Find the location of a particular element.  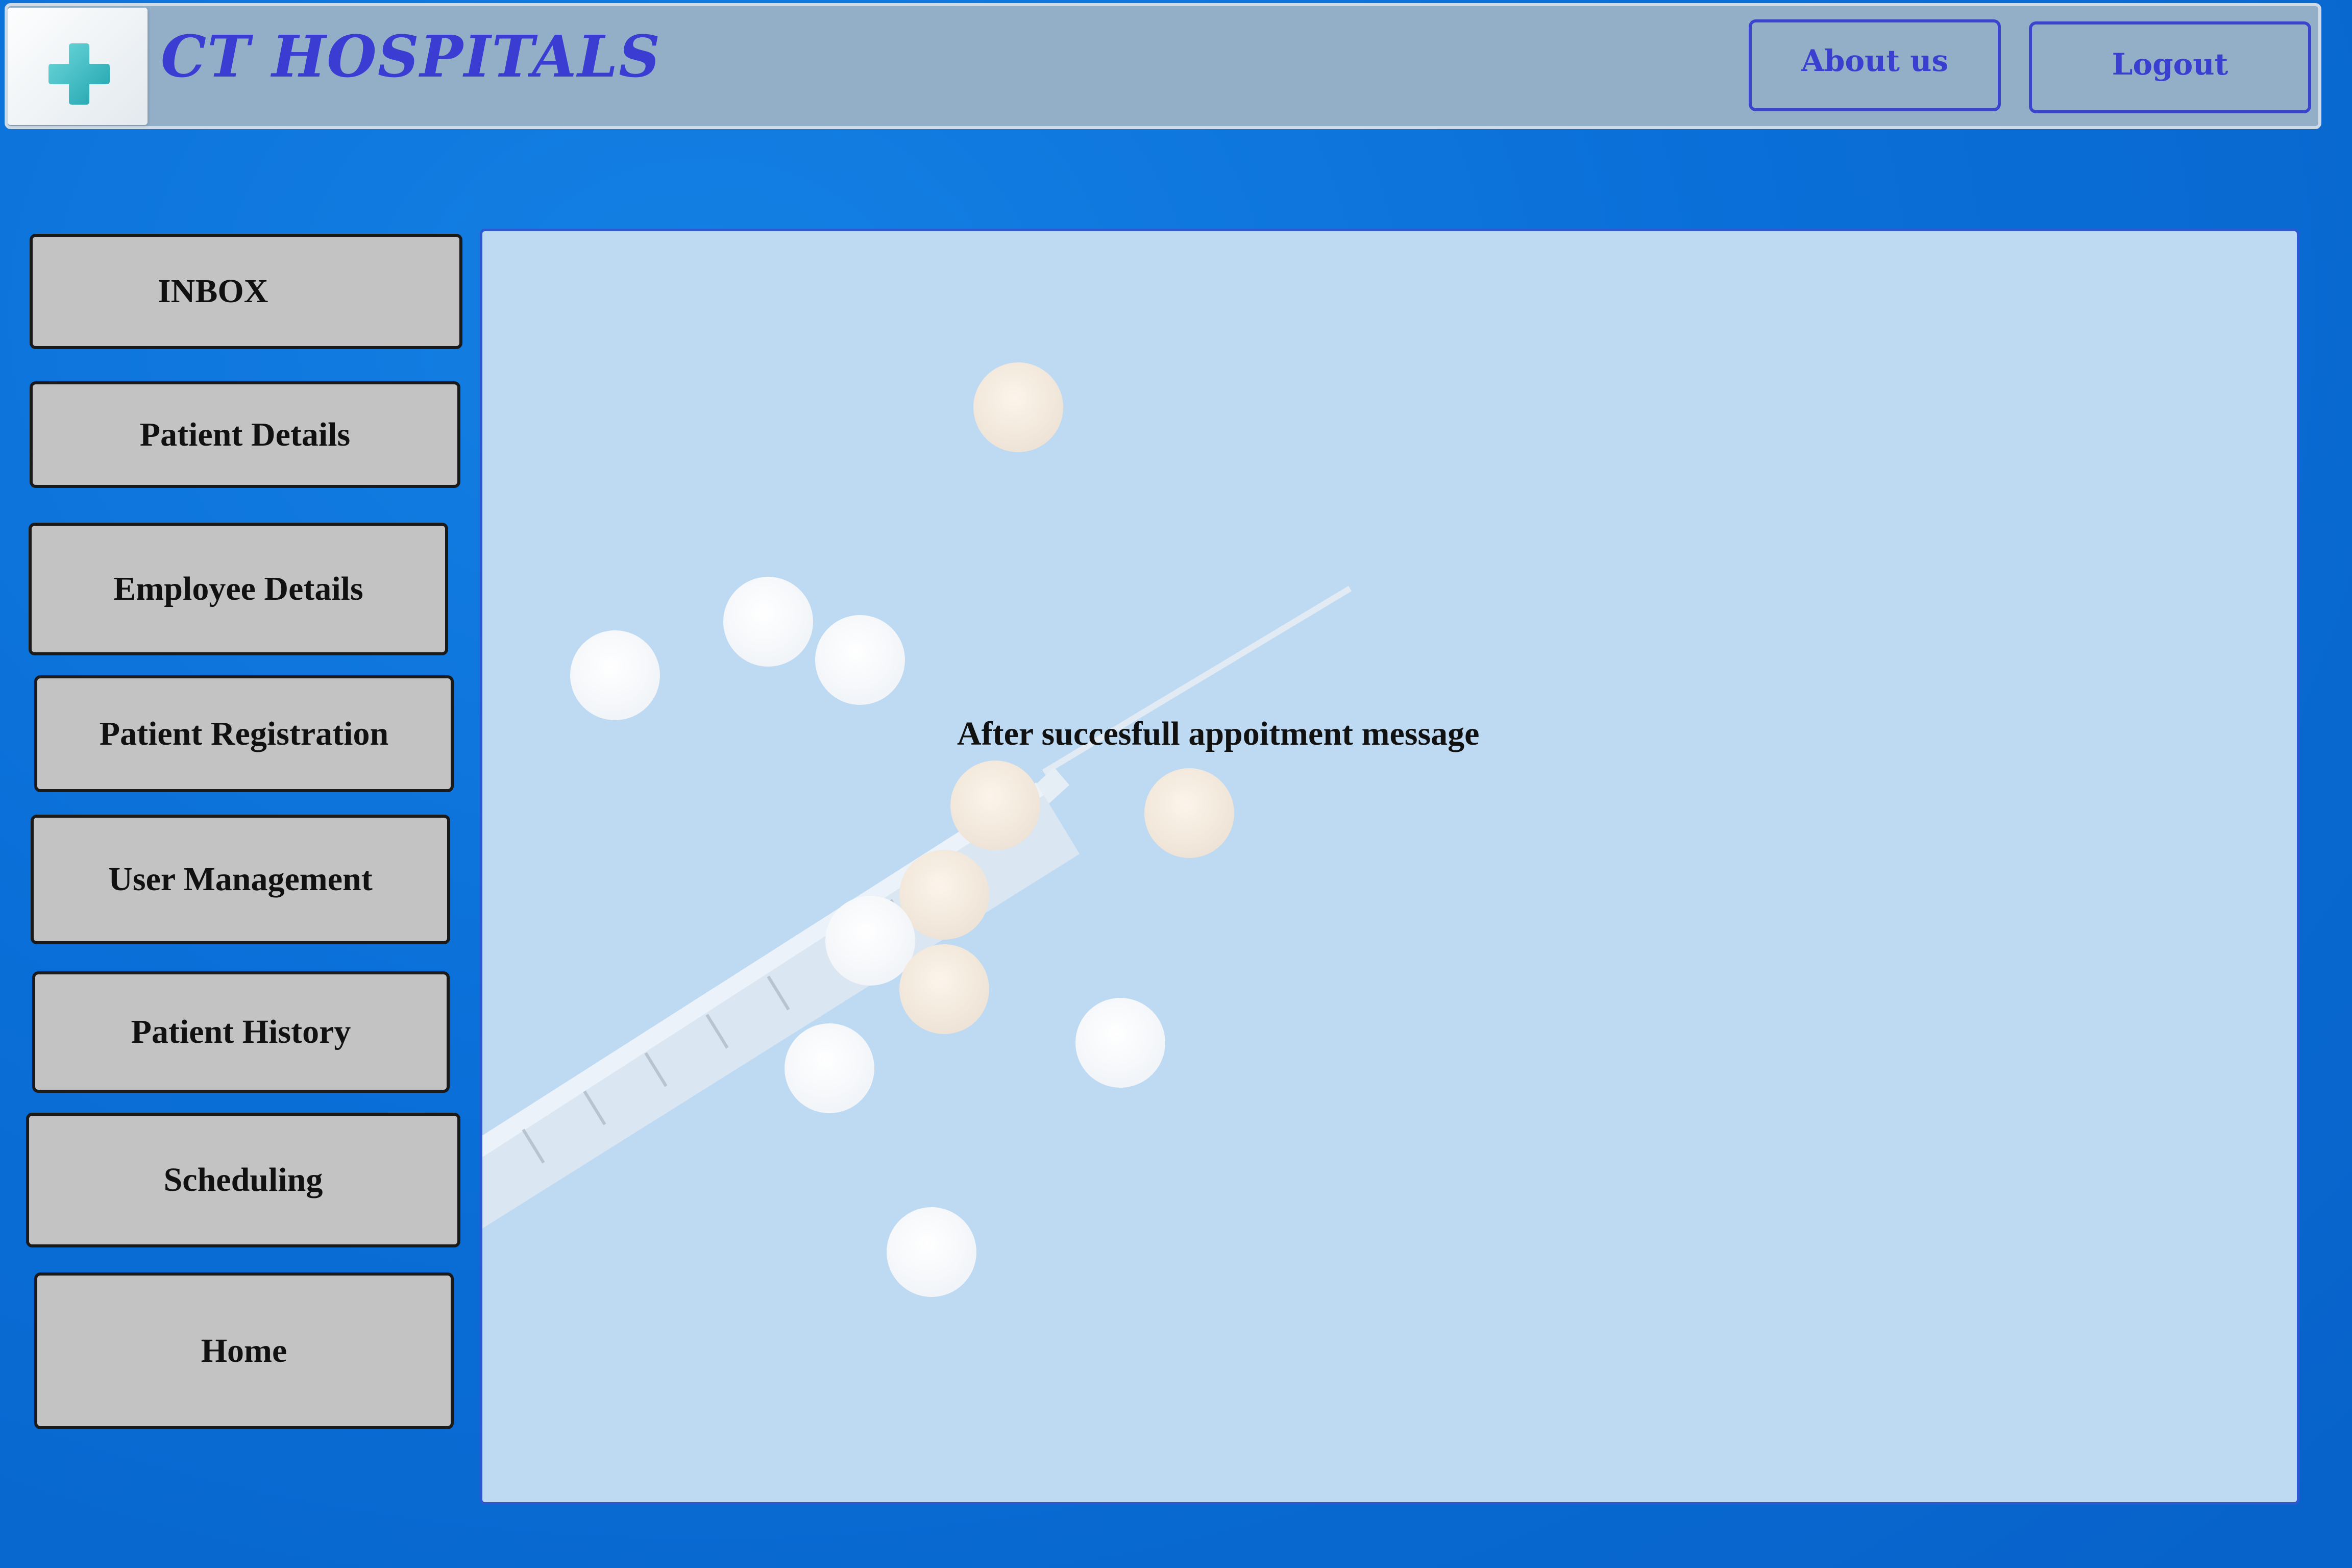

nav-scheduling-button: Scheduling is located at coordinates (243, 1180).